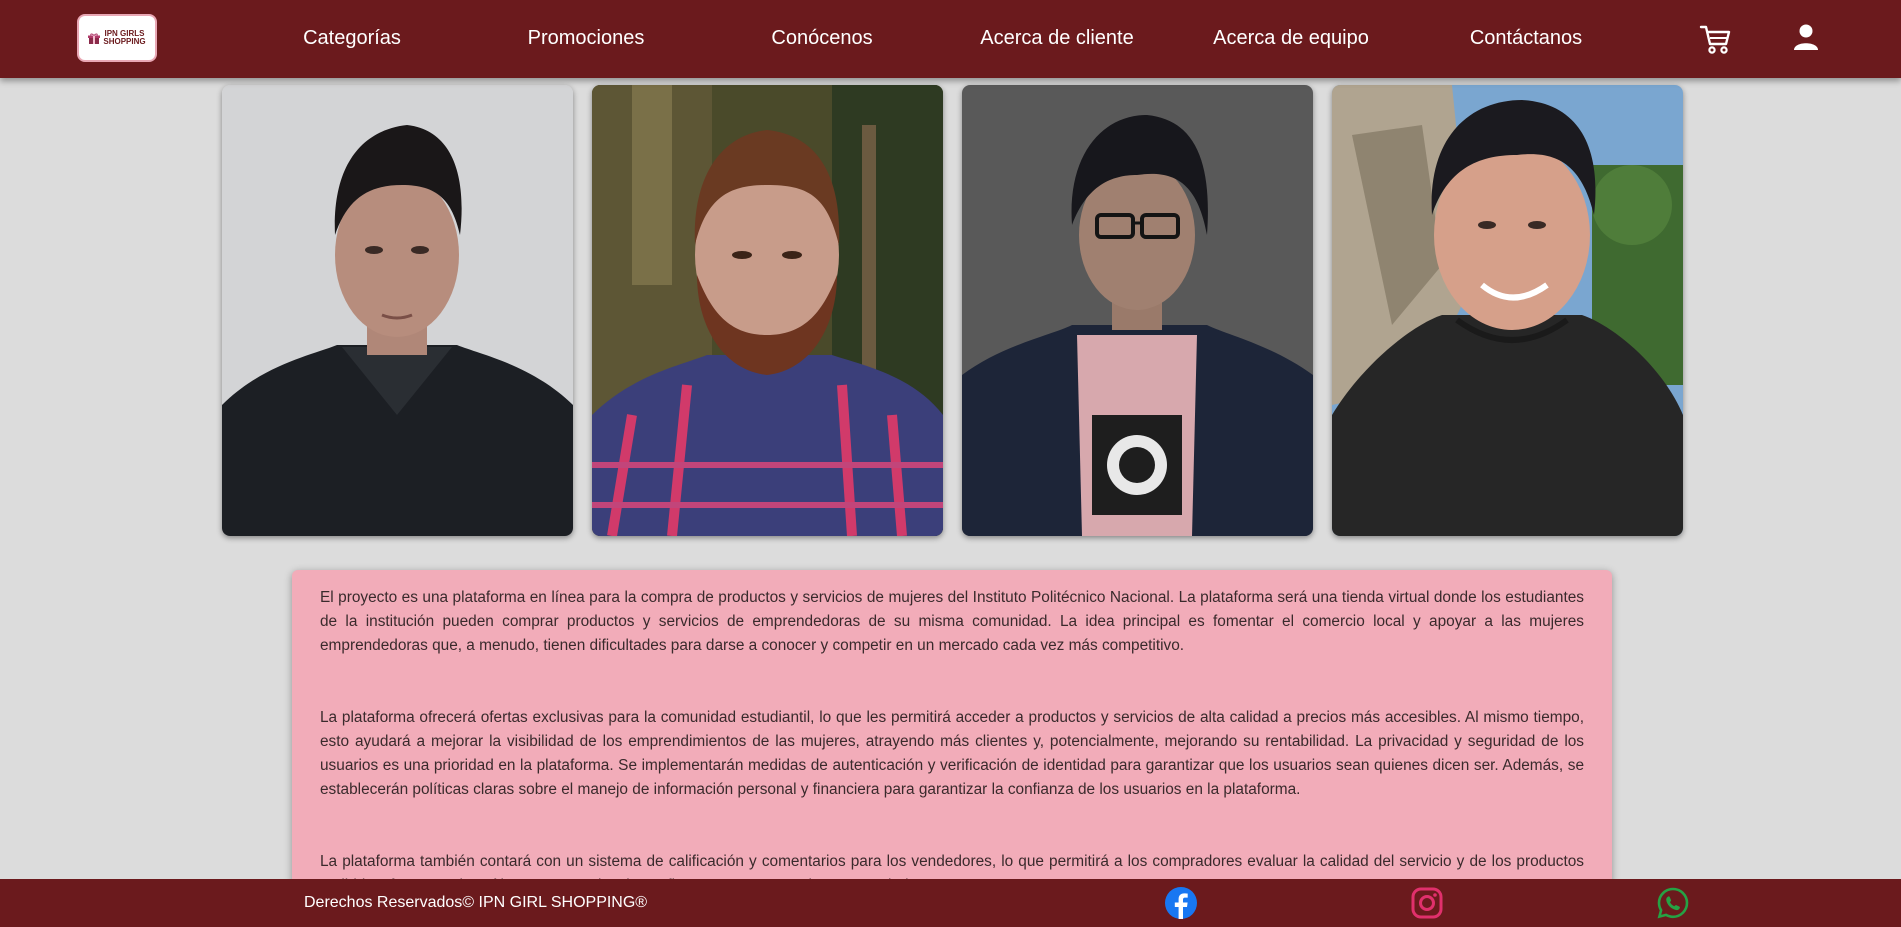 This screenshot has width=1901, height=927. I want to click on user-icon, so click(1806, 38).